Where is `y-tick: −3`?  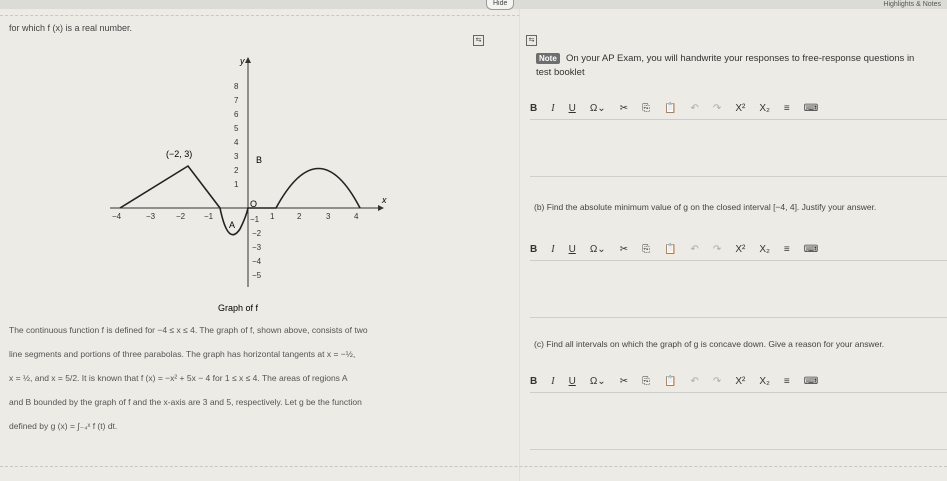
y-tick: −3 is located at coordinates (257, 247).